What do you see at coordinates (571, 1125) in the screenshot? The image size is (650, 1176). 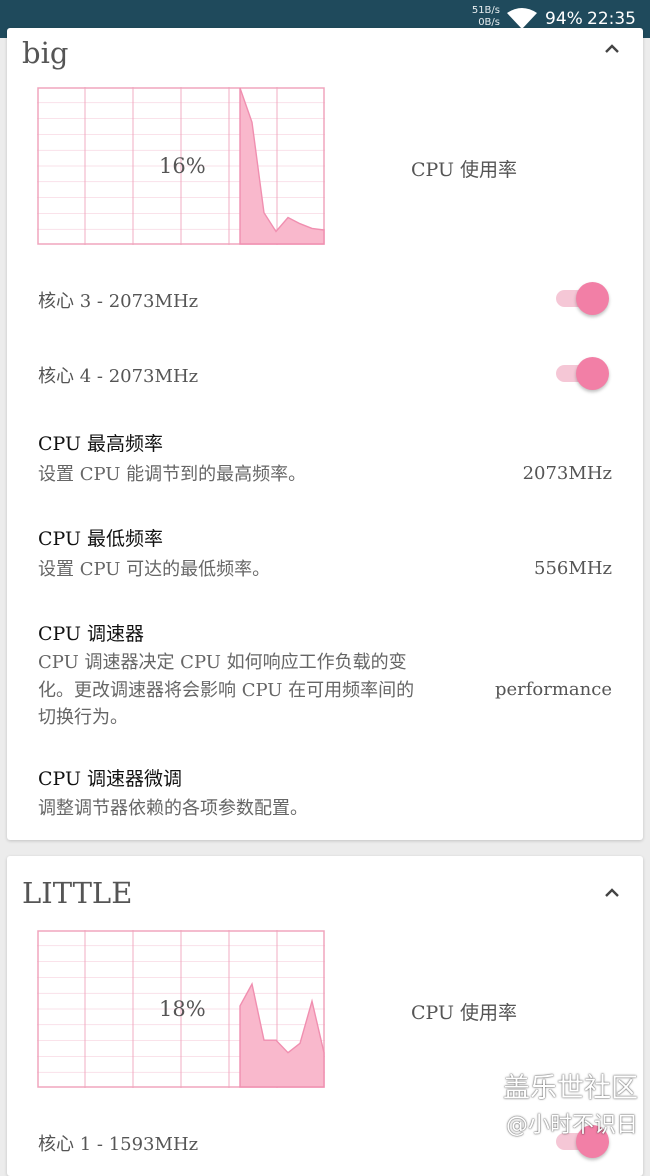 I see `watermark-author: @小时不识日` at bounding box center [571, 1125].